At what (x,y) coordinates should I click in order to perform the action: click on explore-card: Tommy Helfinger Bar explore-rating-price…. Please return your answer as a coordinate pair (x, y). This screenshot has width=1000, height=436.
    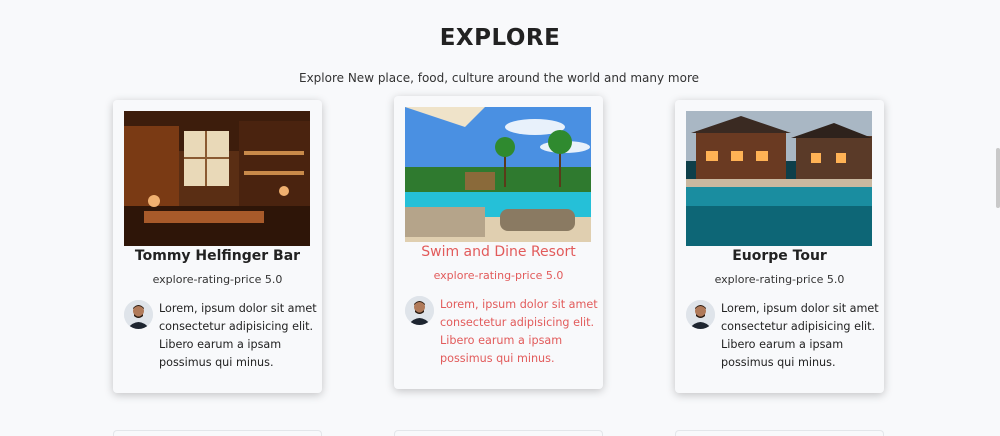
    Looking at the image, I should click on (217, 246).